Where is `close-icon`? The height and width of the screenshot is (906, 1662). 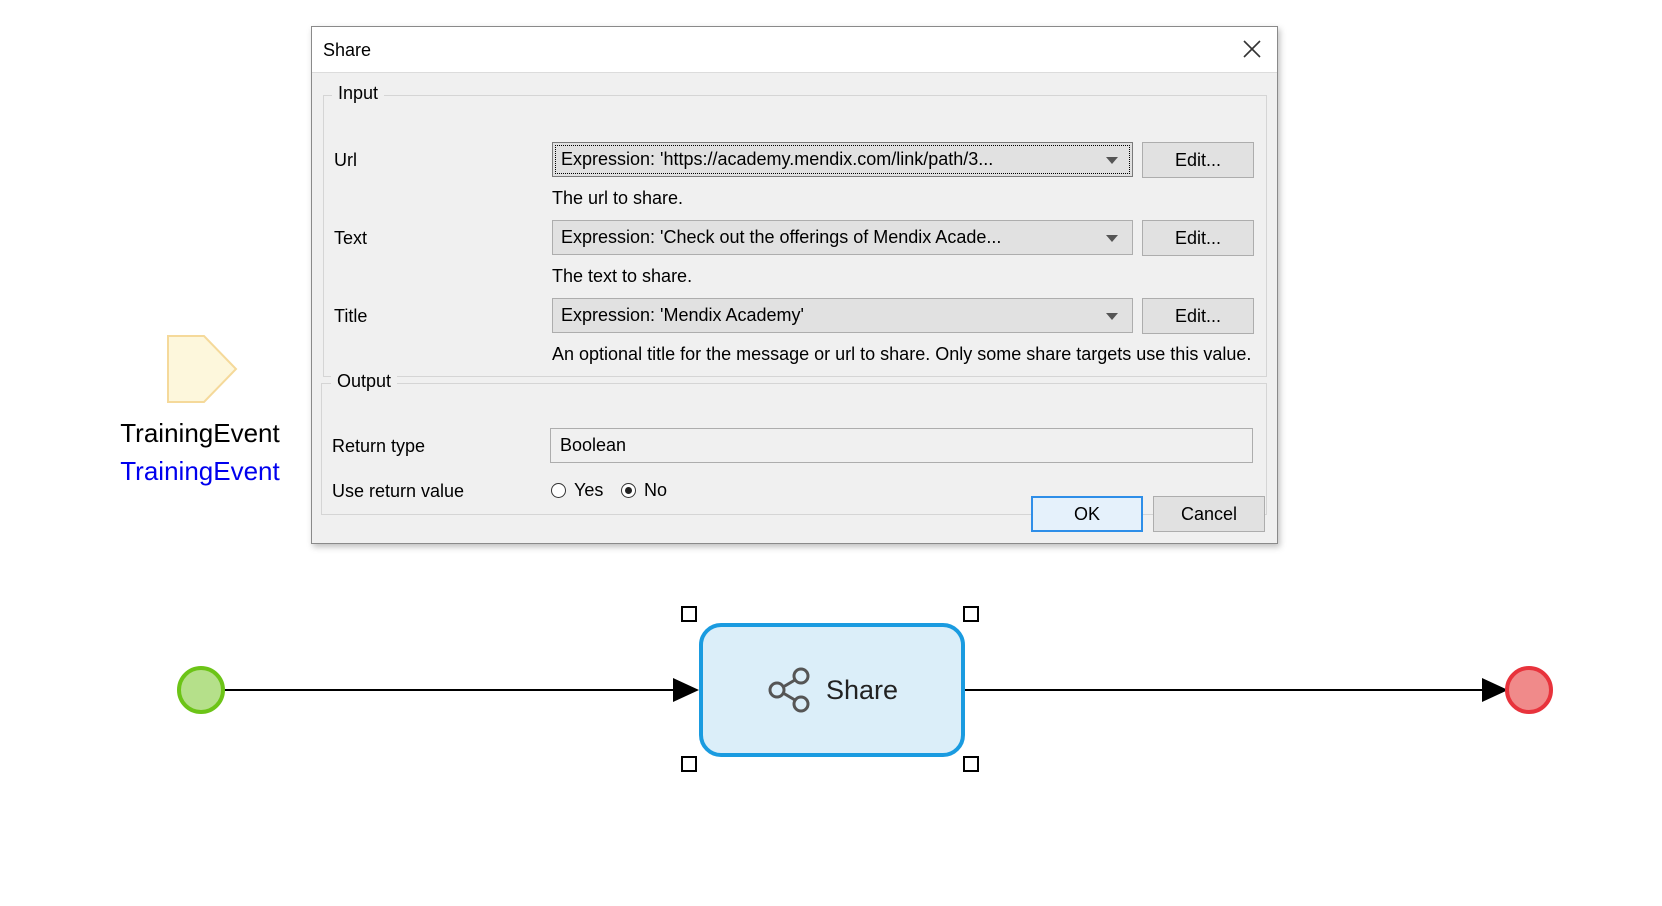
close-icon is located at coordinates (1252, 49).